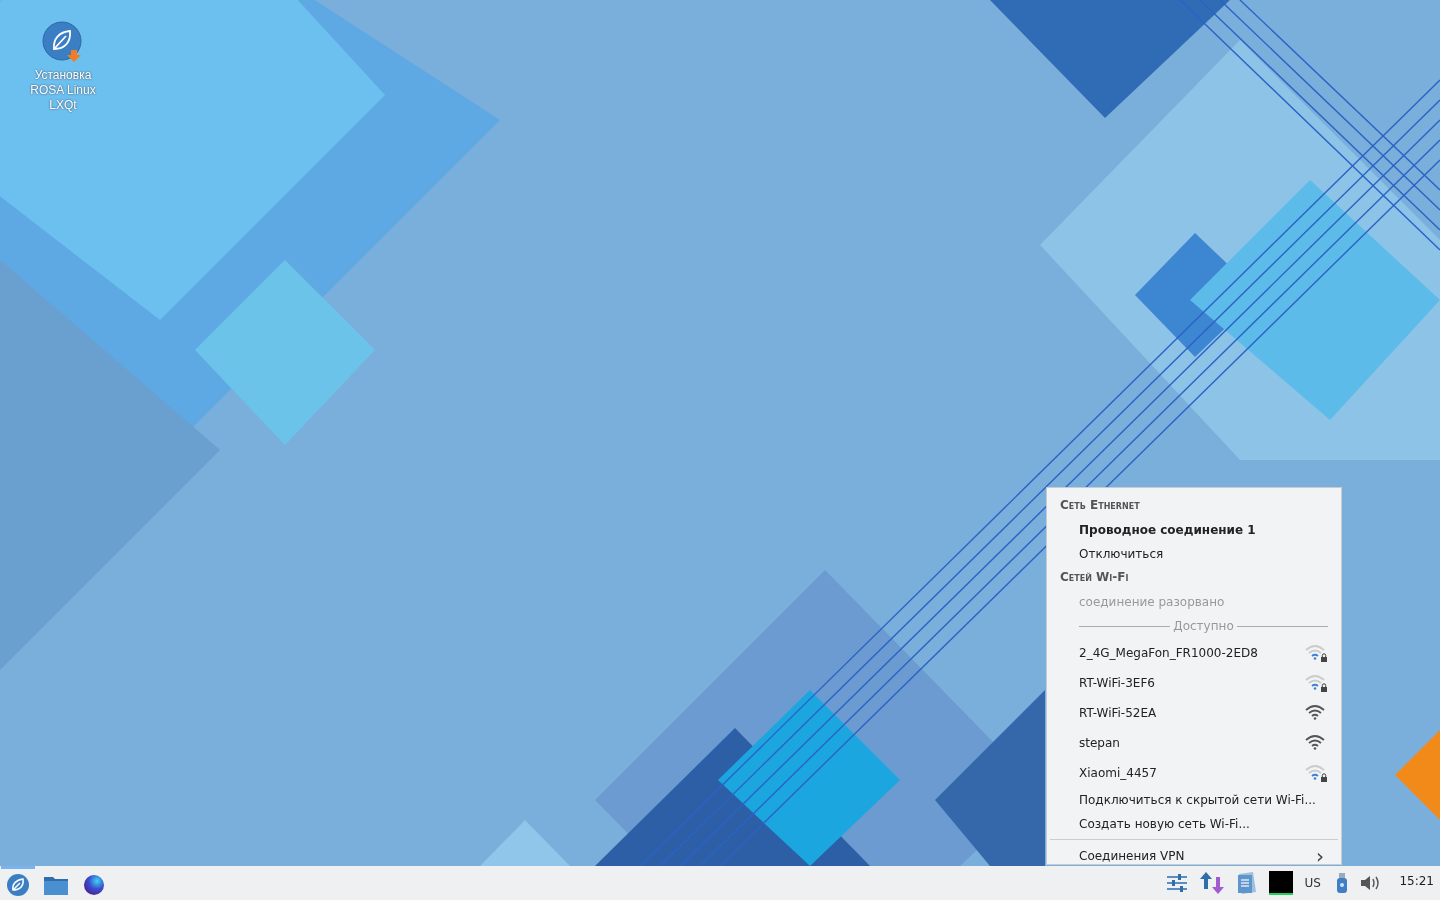  Describe the element at coordinates (1118, 713) in the screenshot. I see `network-name: RT-WiFi-52EA` at that location.